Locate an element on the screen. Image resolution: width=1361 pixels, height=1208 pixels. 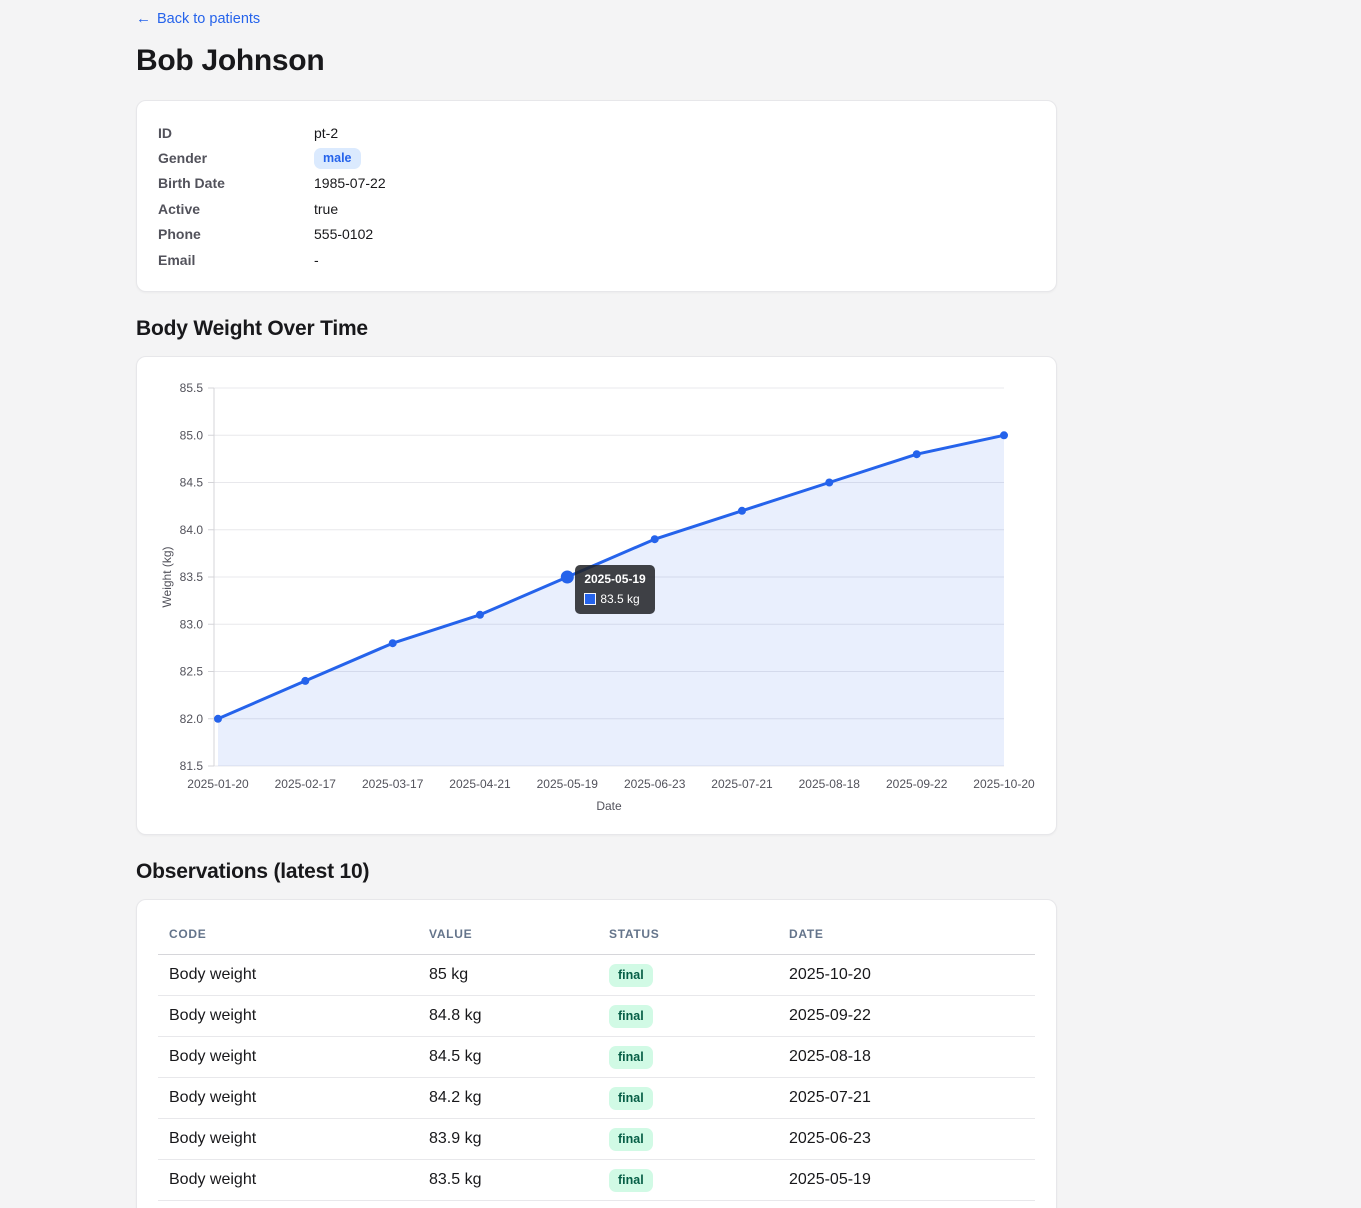
field-value: 1985-07-22 is located at coordinates (350, 183).